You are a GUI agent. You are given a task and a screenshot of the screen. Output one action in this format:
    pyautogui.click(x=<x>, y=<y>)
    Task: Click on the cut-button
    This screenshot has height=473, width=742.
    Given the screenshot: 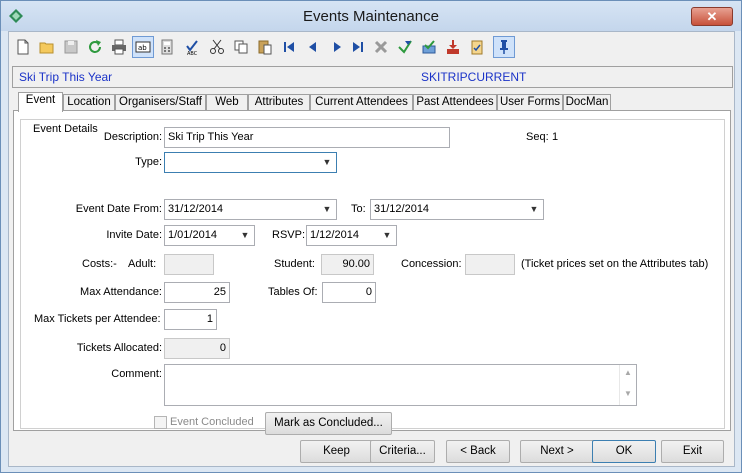 What is the action you would take?
    pyautogui.click(x=217, y=47)
    